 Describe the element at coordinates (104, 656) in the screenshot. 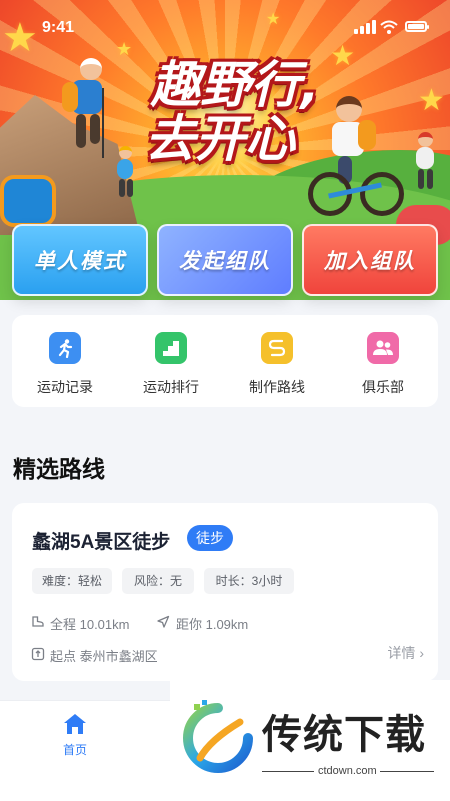

I see `route-start: 起点 泰州市蠡湖区` at that location.